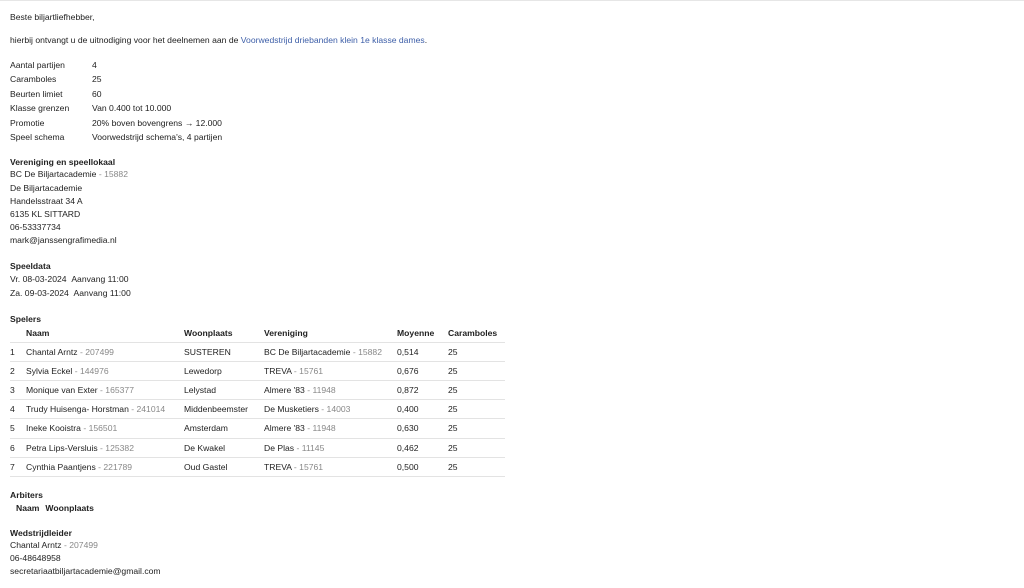 The image size is (1024, 588). I want to click on venue-line-email: mark@janssengrafimedia.nl, so click(63, 240).